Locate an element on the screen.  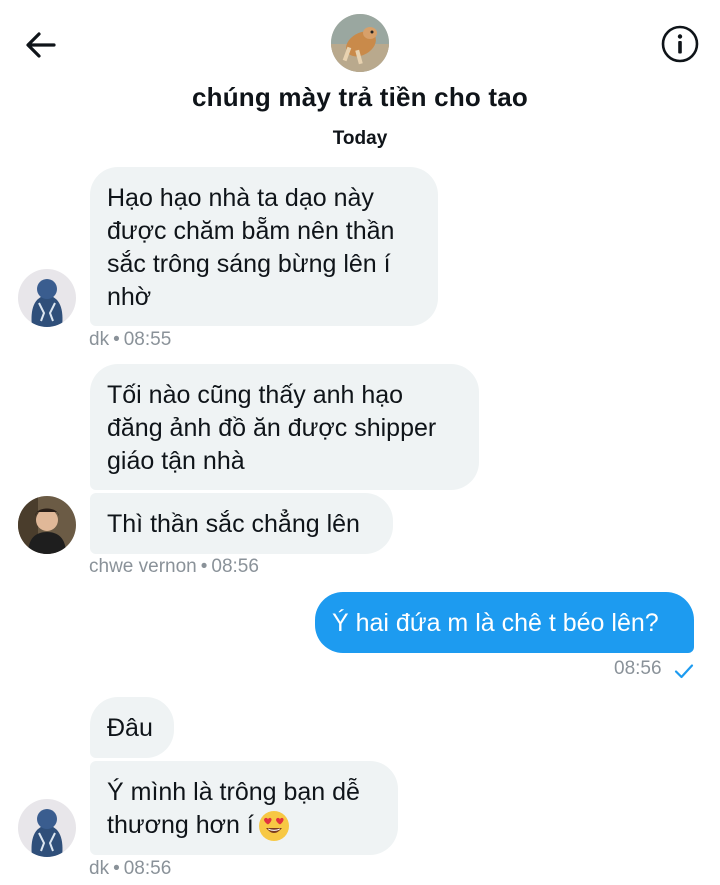
message-bubble-incoming: Thì thần sắc chẳng lên is located at coordinates (241, 523).